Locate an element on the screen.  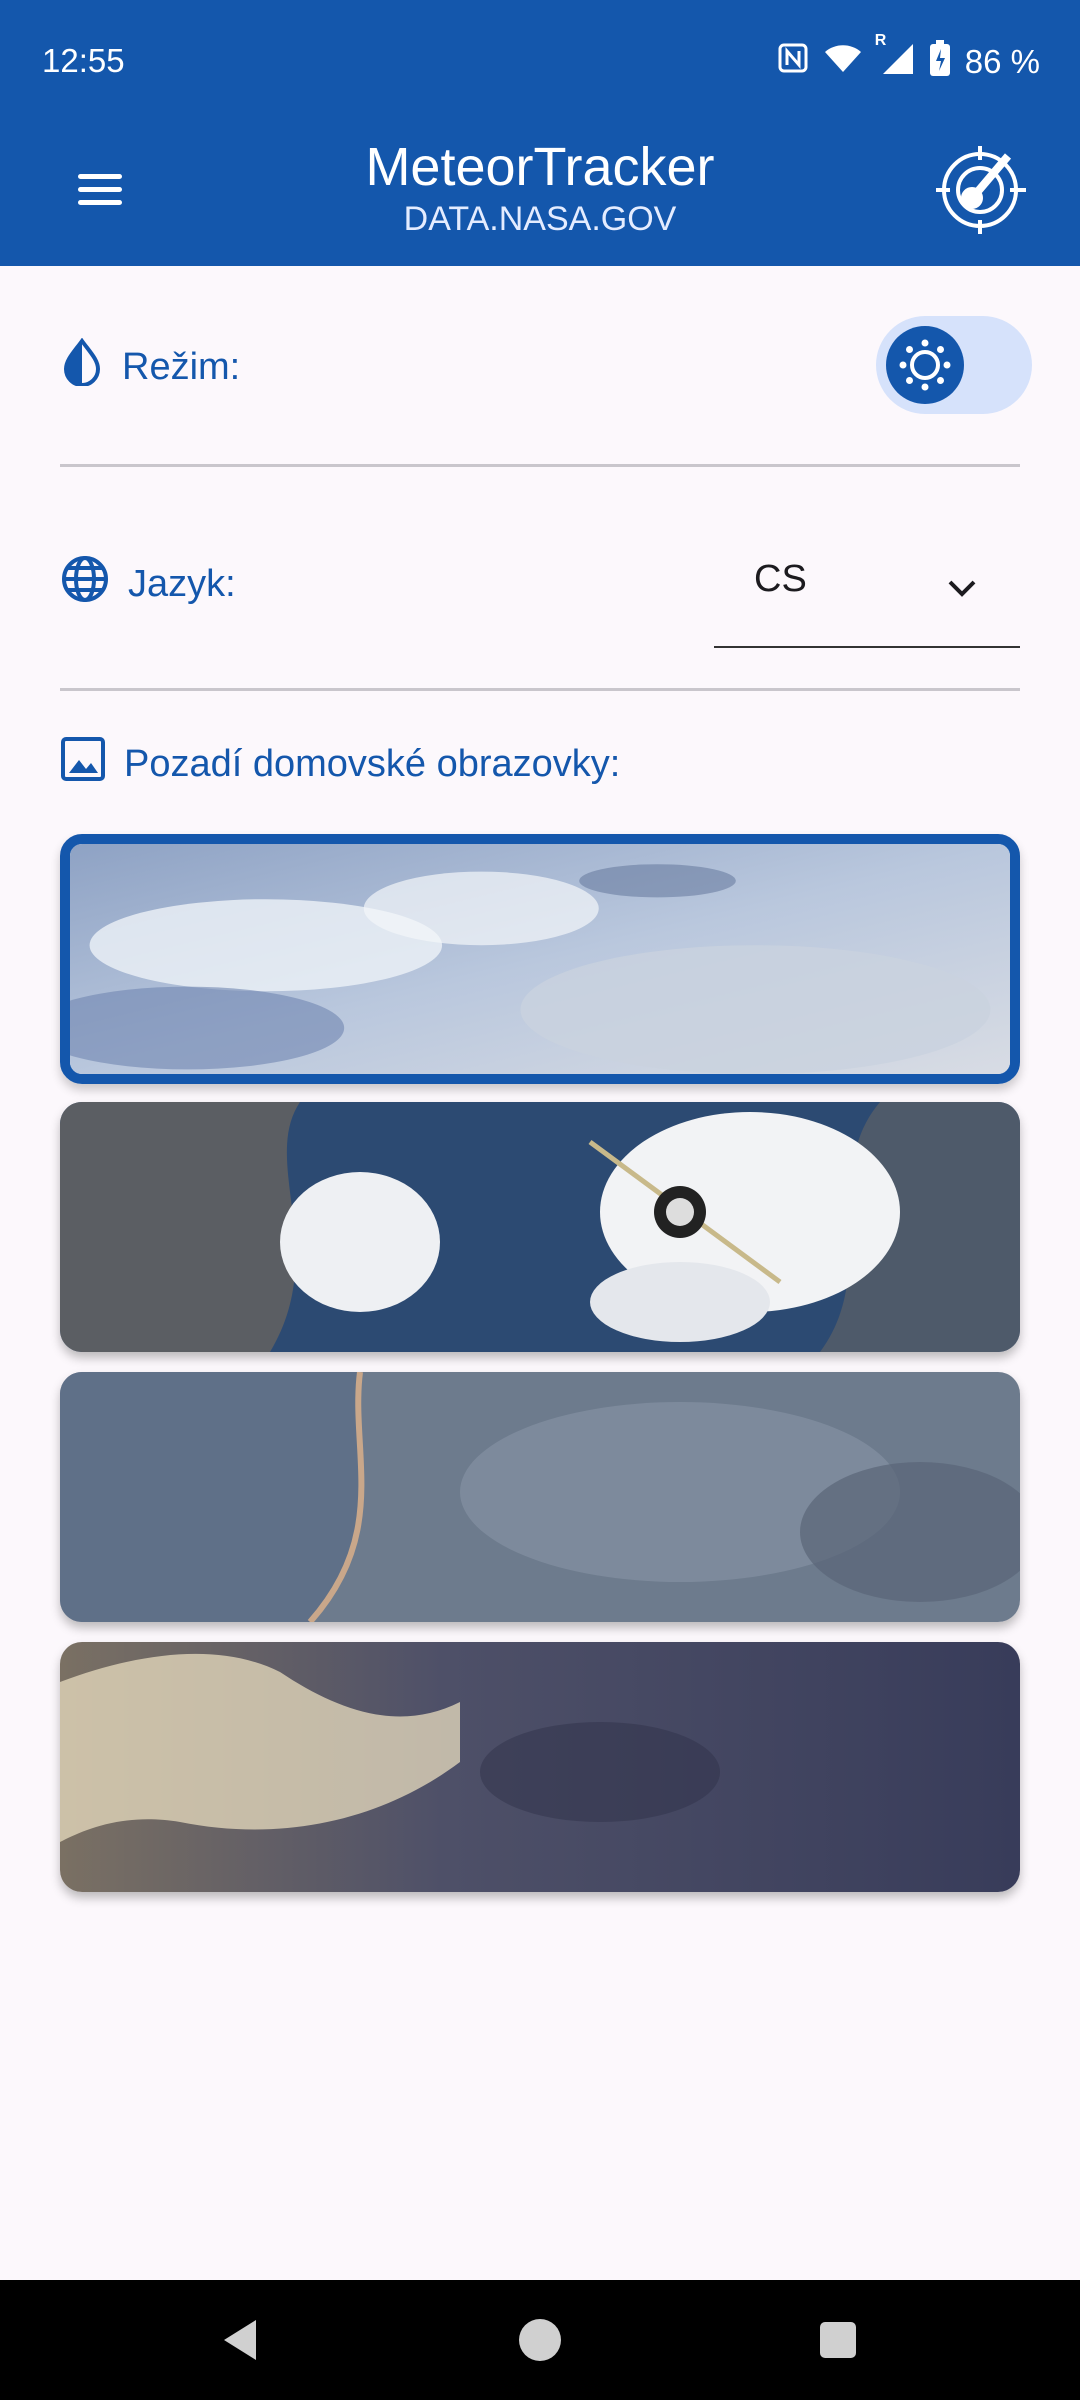
planet-coast-image is located at coordinates (540, 1497).